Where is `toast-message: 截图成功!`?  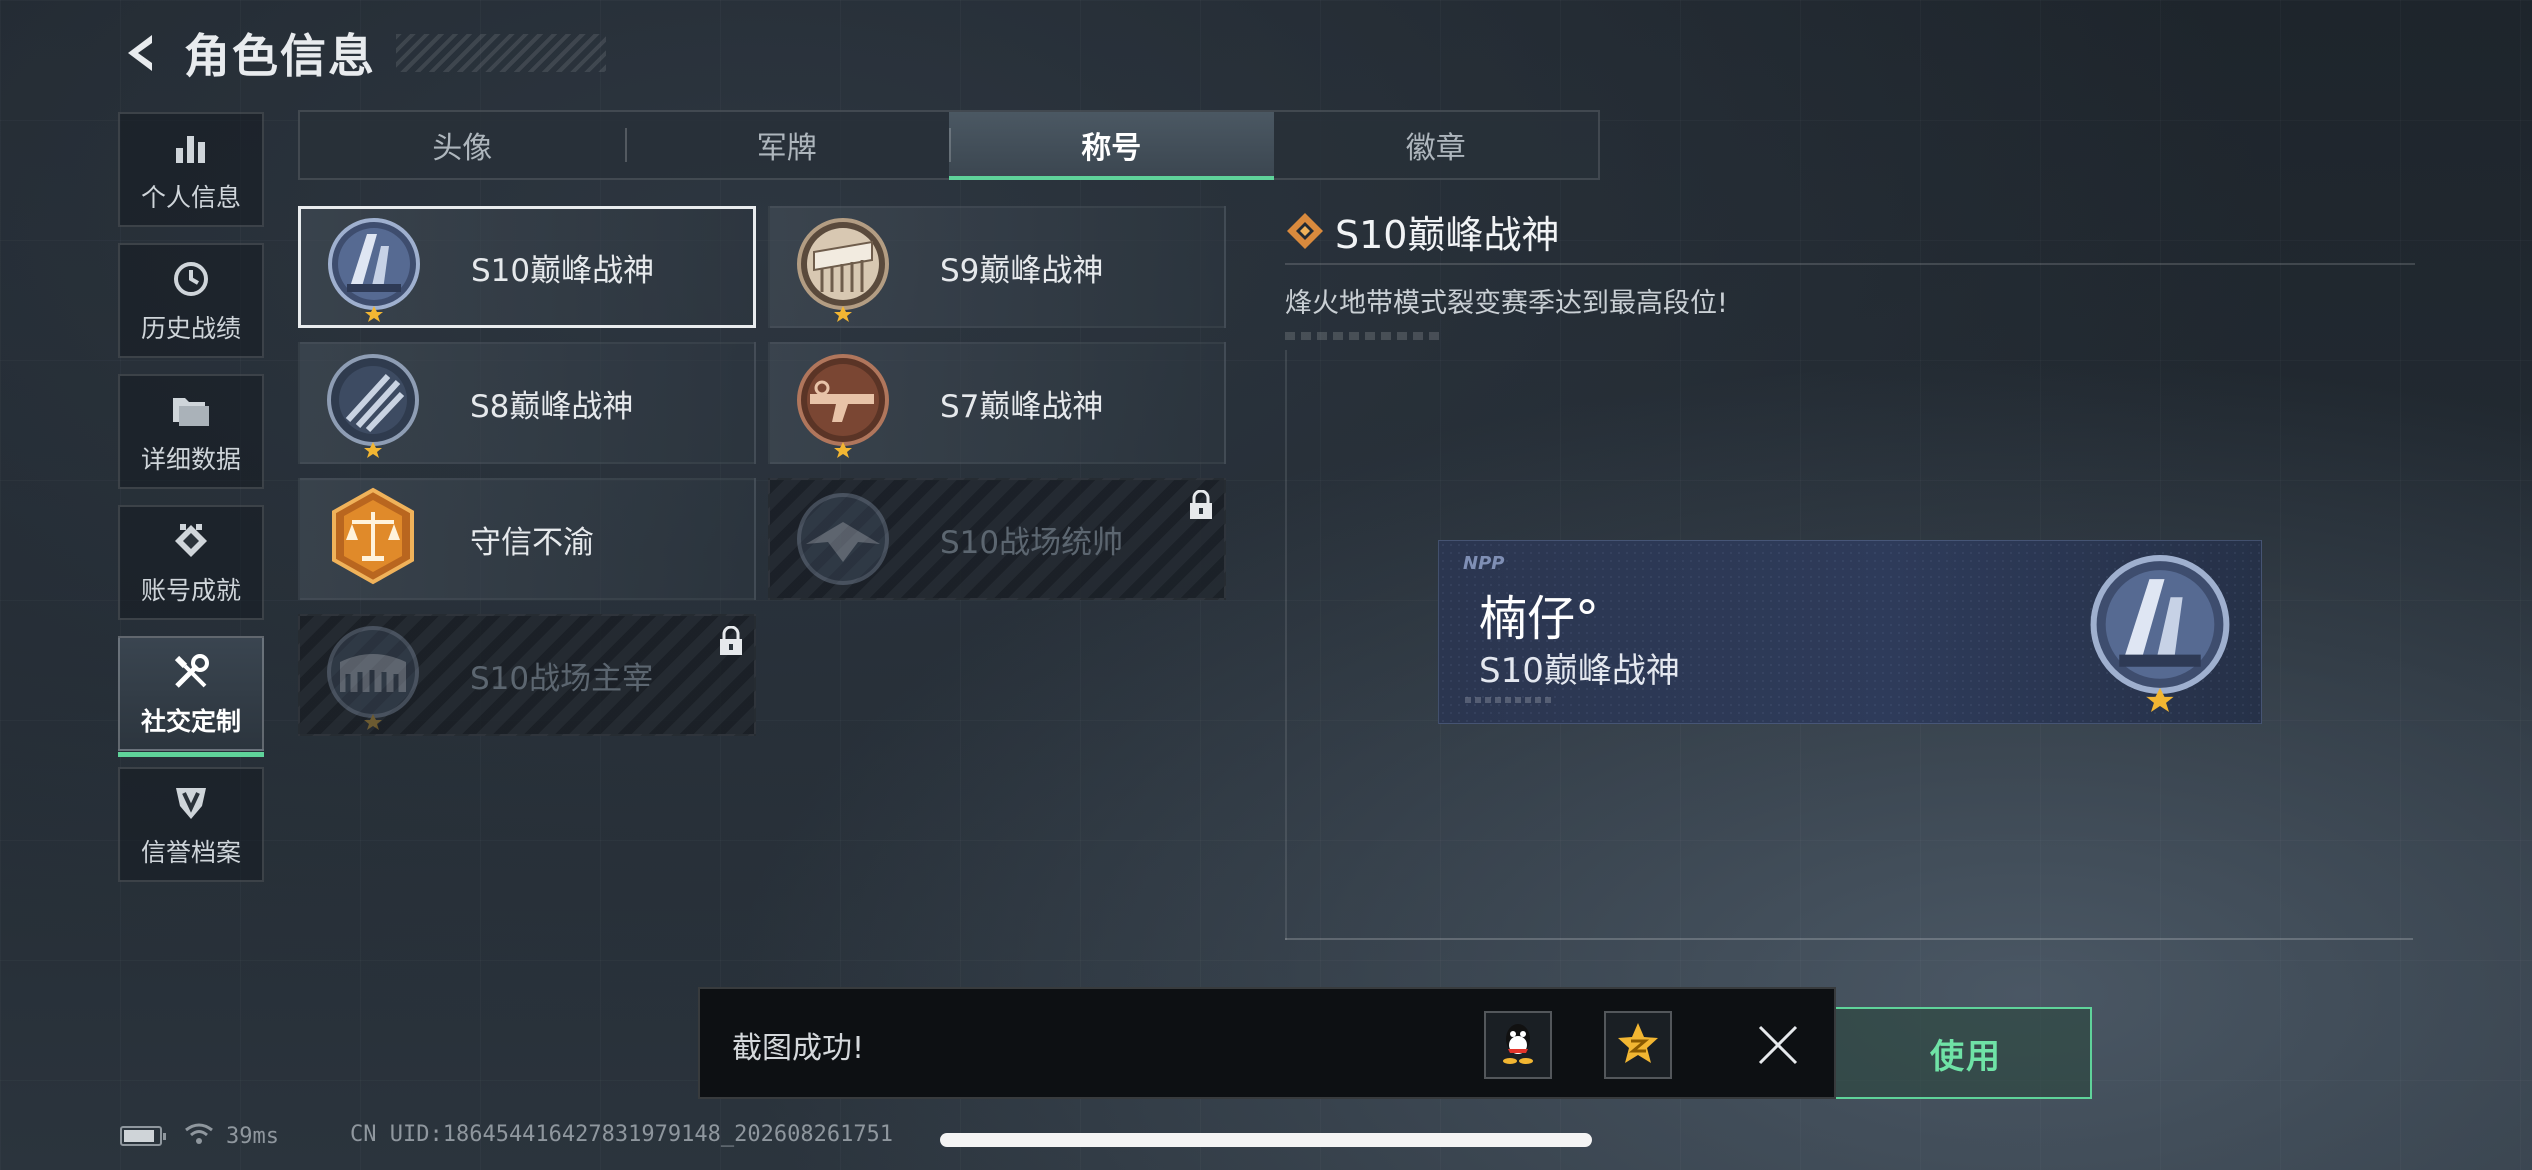 toast-message: 截图成功! is located at coordinates (798, 1048).